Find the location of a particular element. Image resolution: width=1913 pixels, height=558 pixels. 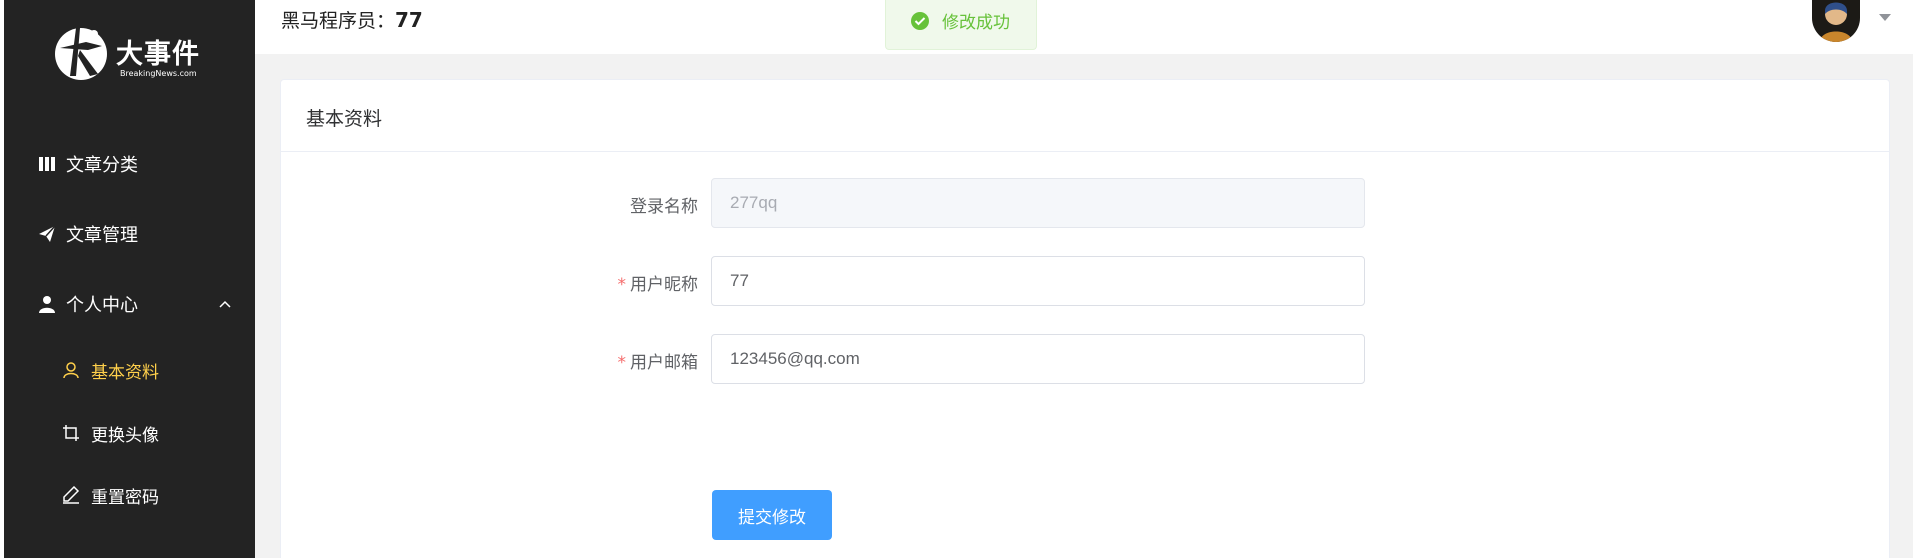

logo-icon is located at coordinates (81, 54).